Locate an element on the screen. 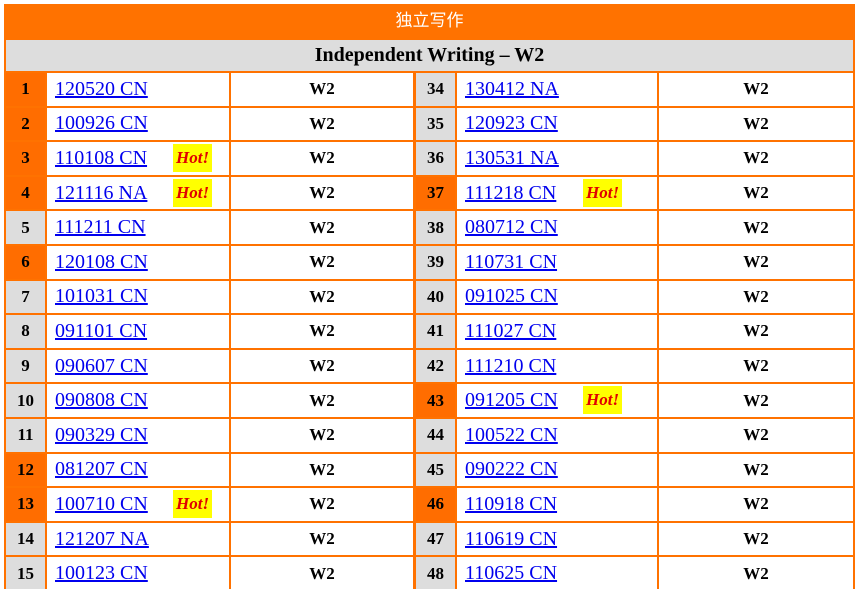 The width and height of the screenshot is (857, 589). table-row: 14 121207 NA W2 47 110619 CN W2 is located at coordinates (429, 540).